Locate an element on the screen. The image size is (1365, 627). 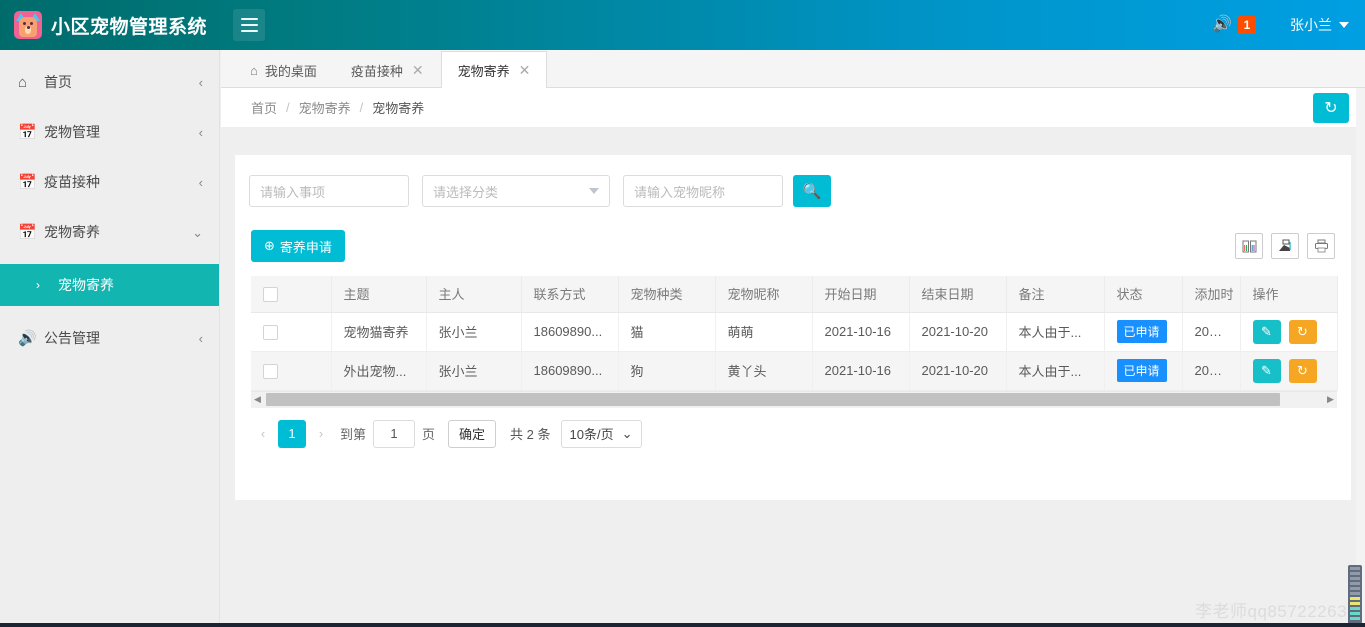
export-icon is located at coordinates (1285, 246).